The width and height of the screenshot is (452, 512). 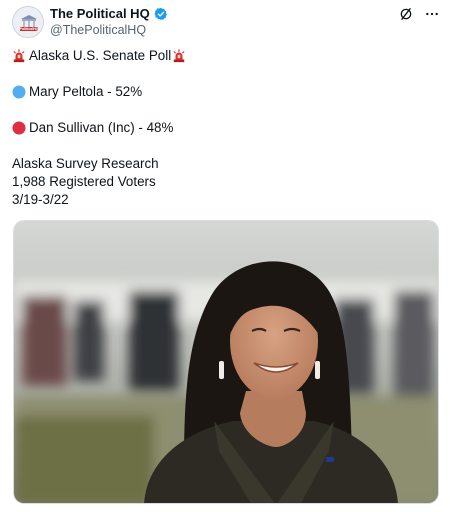 What do you see at coordinates (19, 128) in the screenshot?
I see `red-circle-icon` at bounding box center [19, 128].